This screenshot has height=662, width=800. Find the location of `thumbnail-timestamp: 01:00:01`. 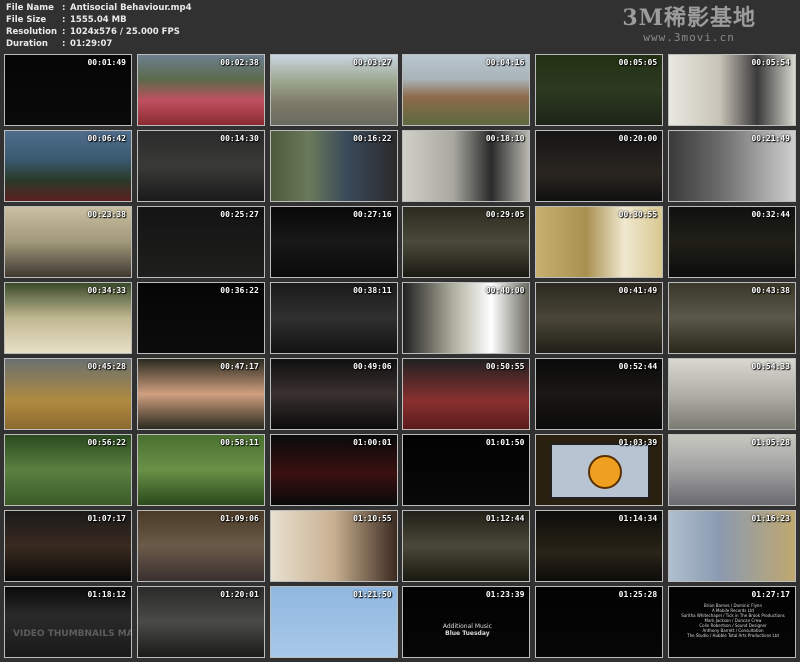

thumbnail-timestamp: 01:00:01 is located at coordinates (372, 442).